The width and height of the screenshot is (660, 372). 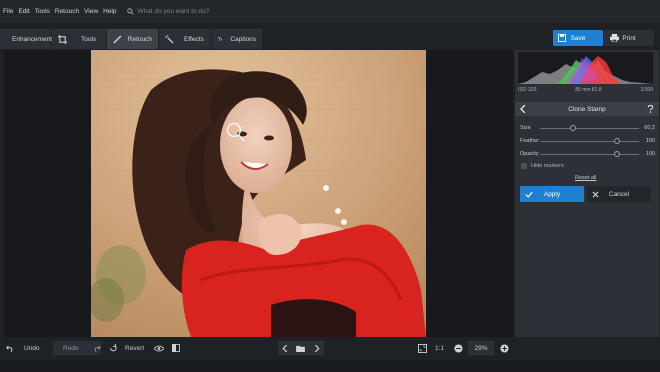 I want to click on minus-circle-icon, so click(x=458, y=348).